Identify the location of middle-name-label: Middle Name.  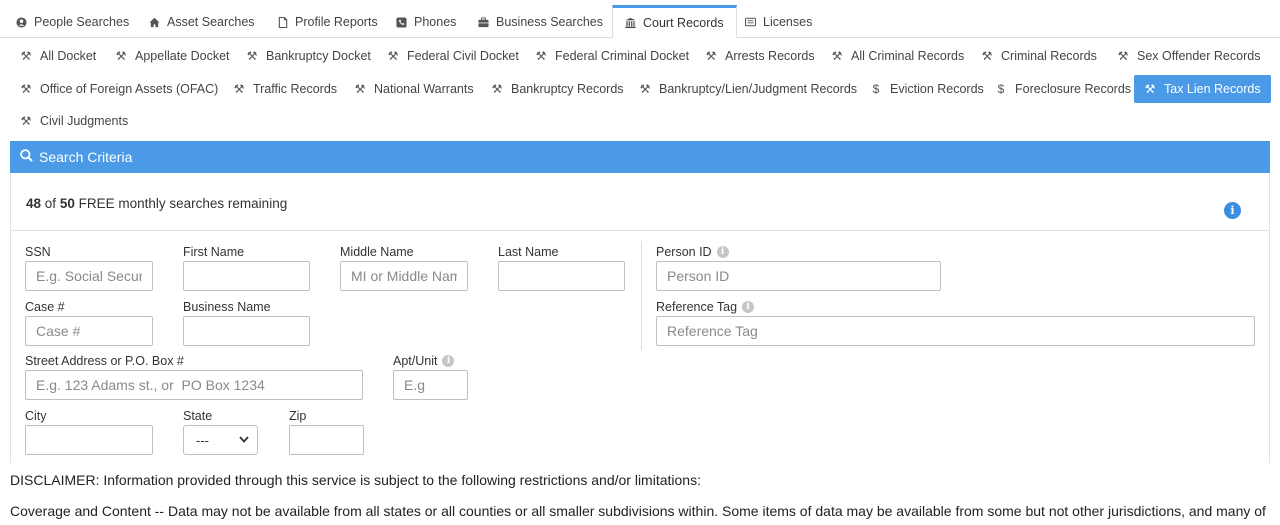
(377, 252).